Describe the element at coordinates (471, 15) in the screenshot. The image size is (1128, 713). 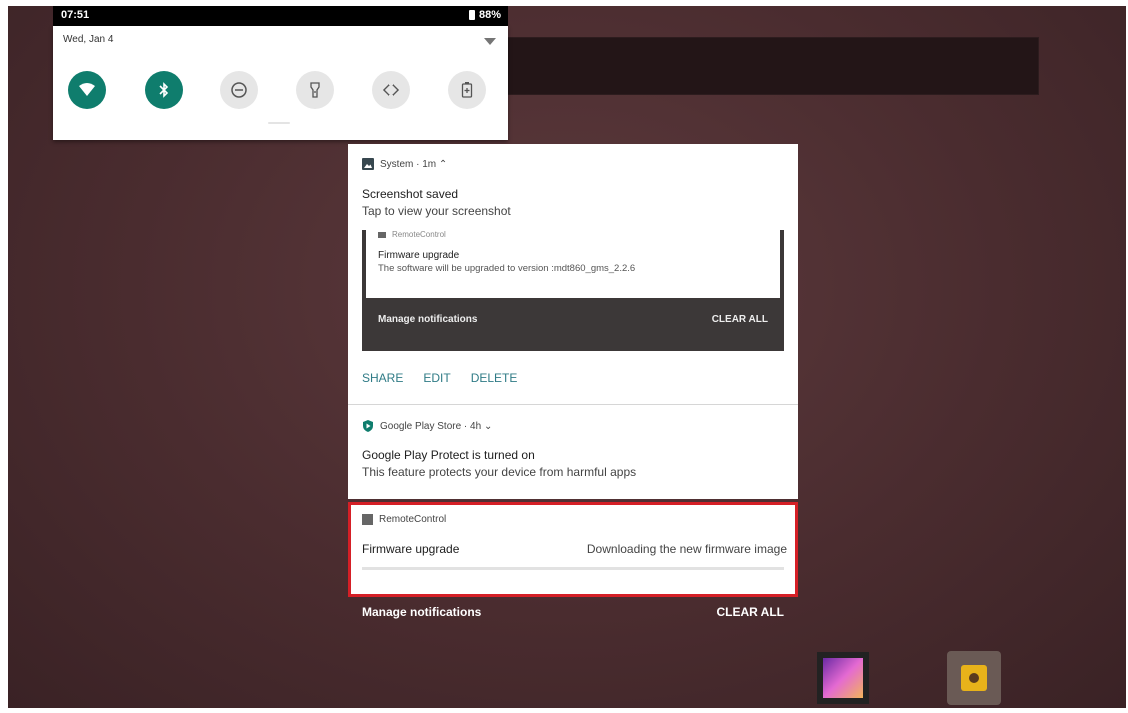
I see `battery-icon` at that location.